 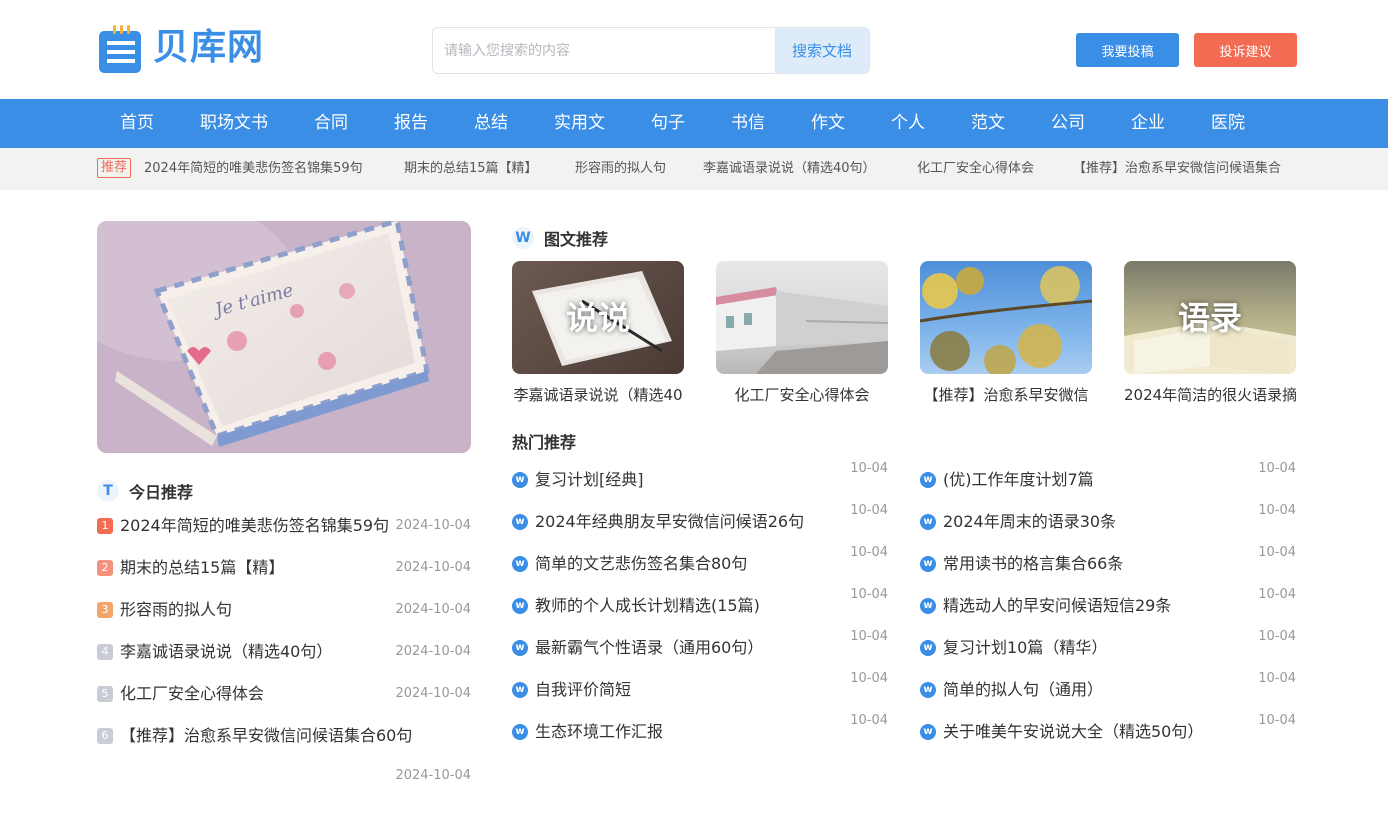 I want to click on hot-item: w 简单的拟人句（通用） 10-04, so click(x=1108, y=686).